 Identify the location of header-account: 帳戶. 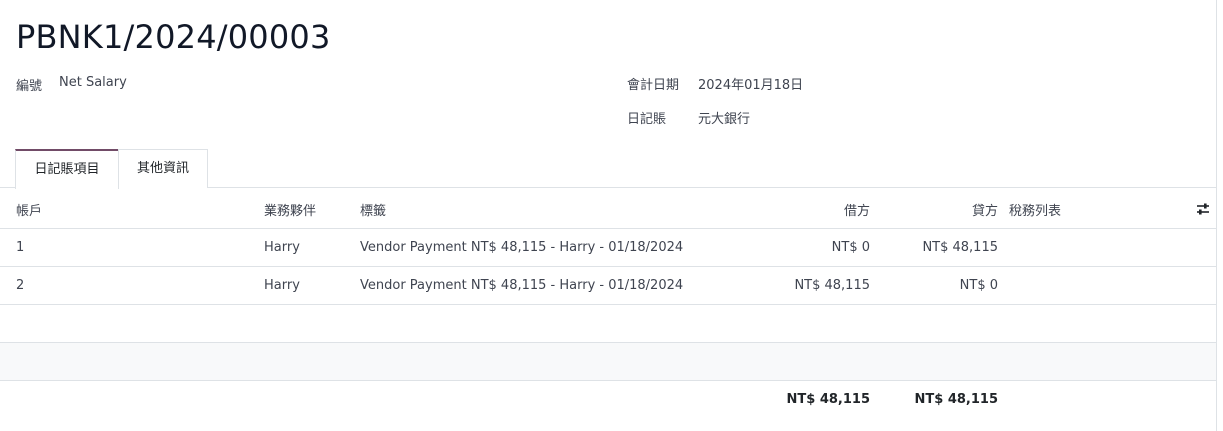
(29, 209).